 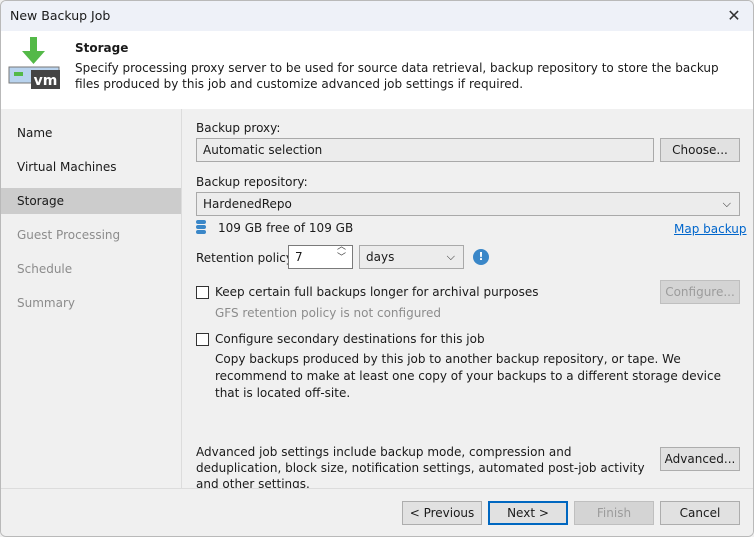 What do you see at coordinates (201, 227) in the screenshot?
I see `database-icon` at bounding box center [201, 227].